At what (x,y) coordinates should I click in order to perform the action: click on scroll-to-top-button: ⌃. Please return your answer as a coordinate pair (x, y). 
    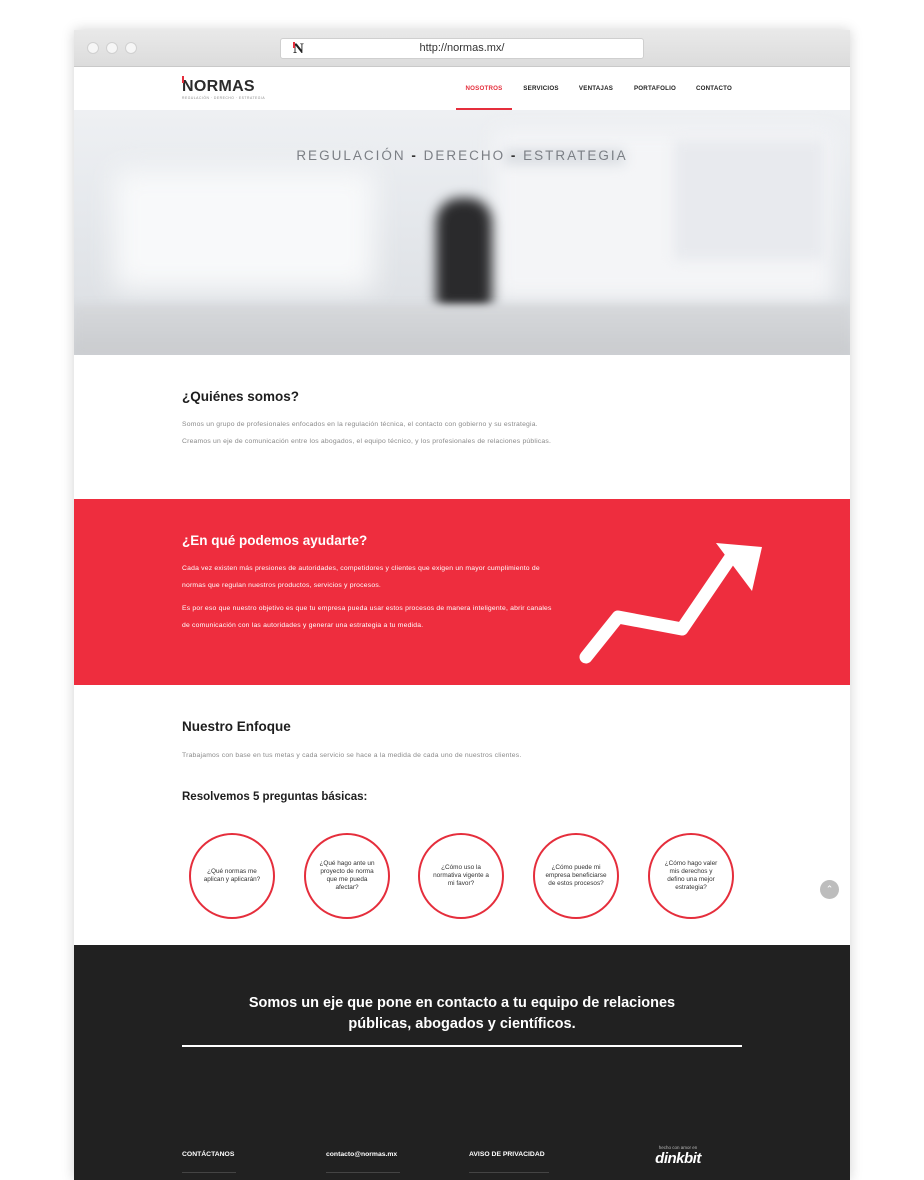
    Looking at the image, I should click on (829, 889).